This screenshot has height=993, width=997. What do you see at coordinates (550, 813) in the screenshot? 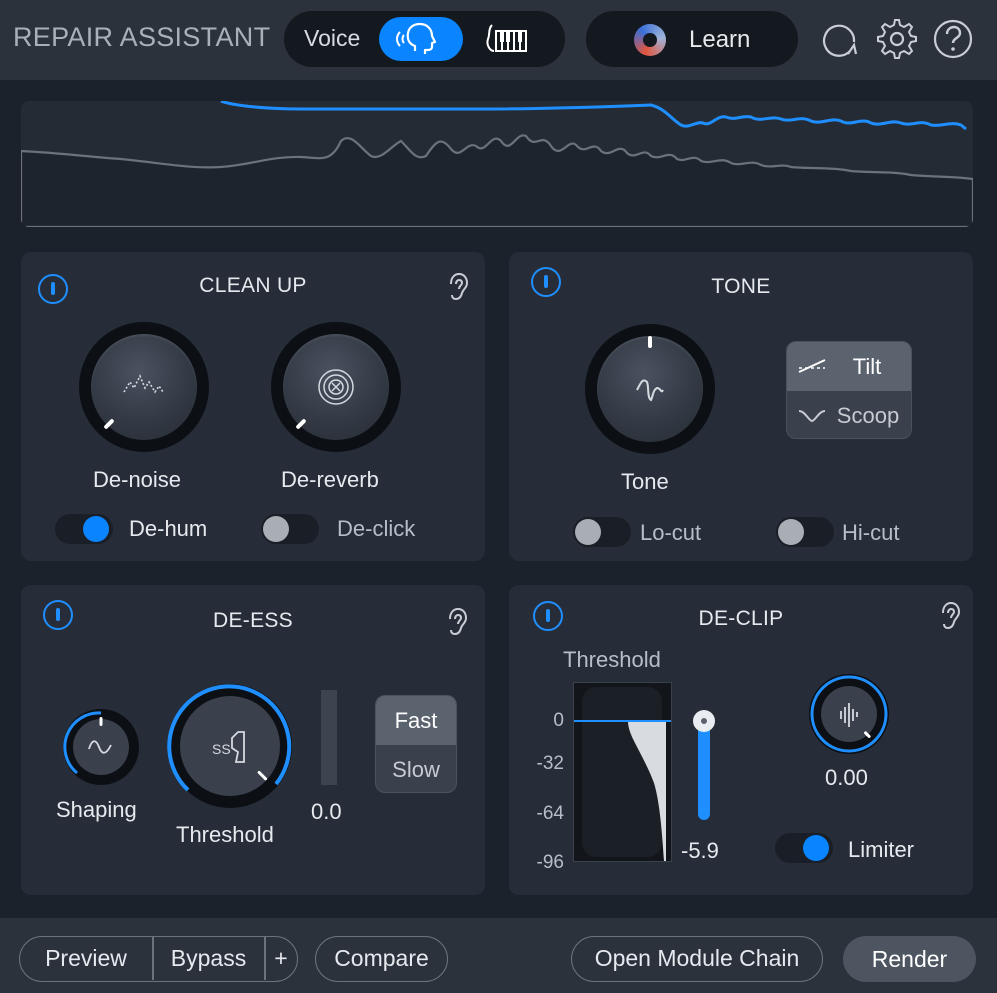
I see `scale-label-64: -64` at bounding box center [550, 813].